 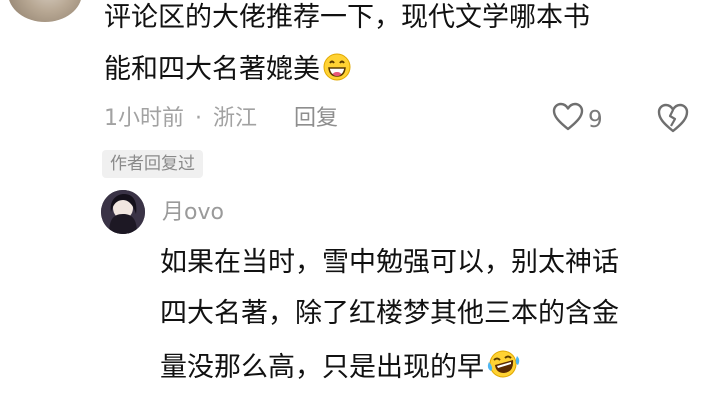 I want to click on dislike-button, so click(x=673, y=120).